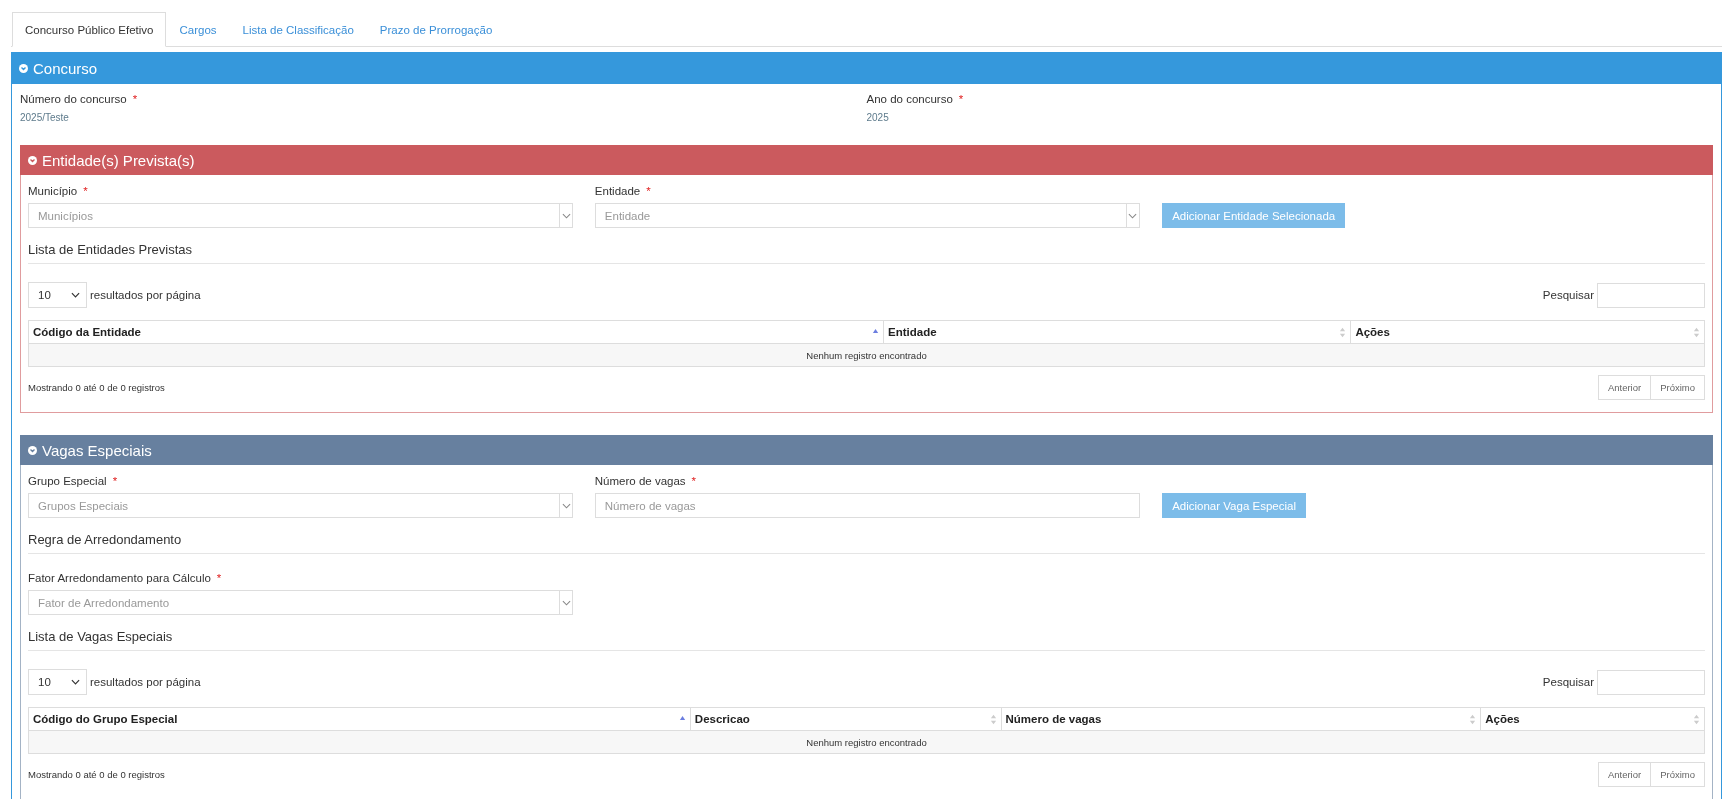 This screenshot has width=1729, height=799. Describe the element at coordinates (640, 481) in the screenshot. I see `field-label: Número de vagas` at that location.